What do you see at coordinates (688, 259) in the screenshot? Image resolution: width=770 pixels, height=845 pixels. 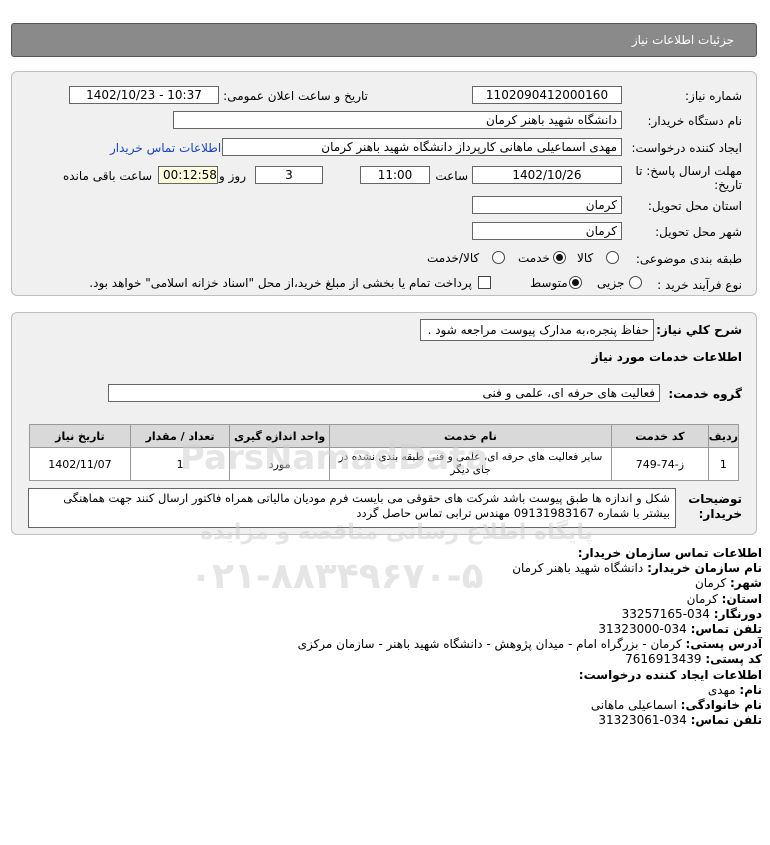 I see `category-label: طبقه بندی موضوعی:` at bounding box center [688, 259].